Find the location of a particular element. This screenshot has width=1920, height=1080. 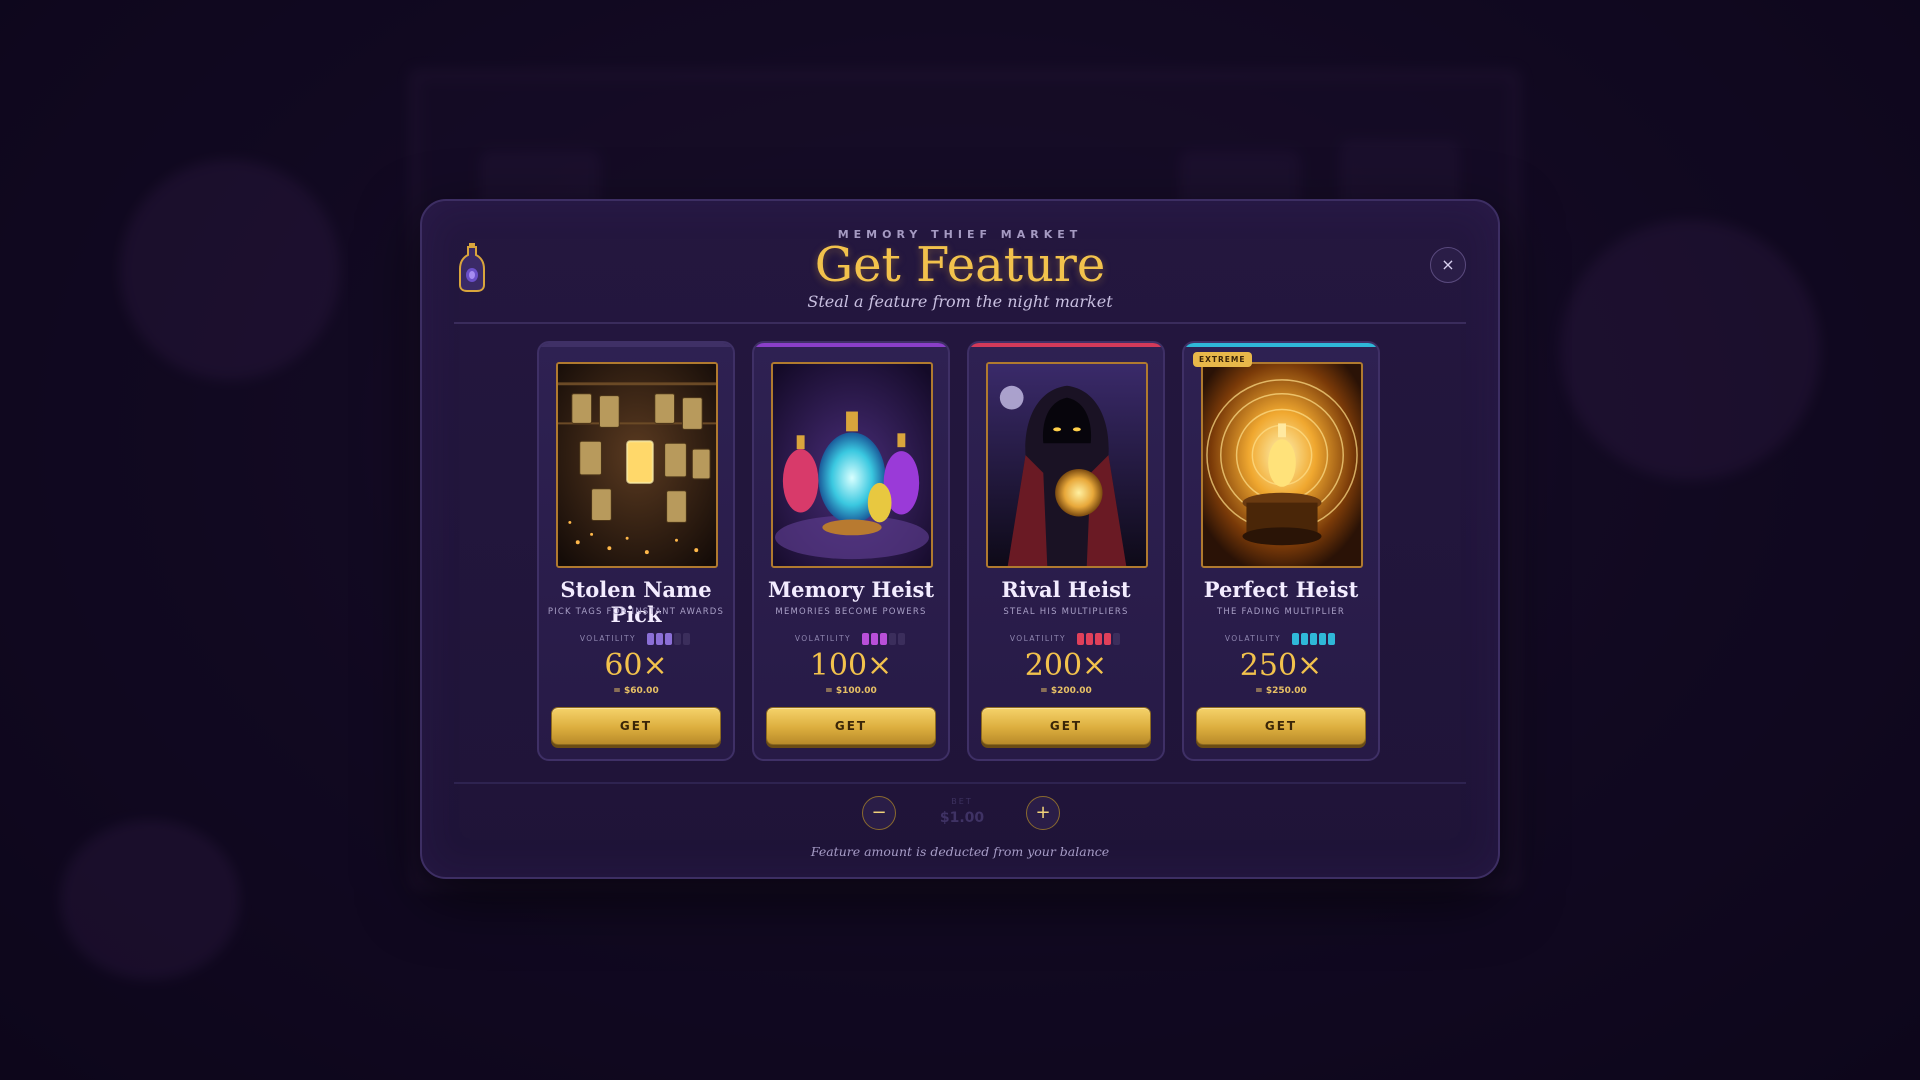

bet-label: BET is located at coordinates (962, 801).